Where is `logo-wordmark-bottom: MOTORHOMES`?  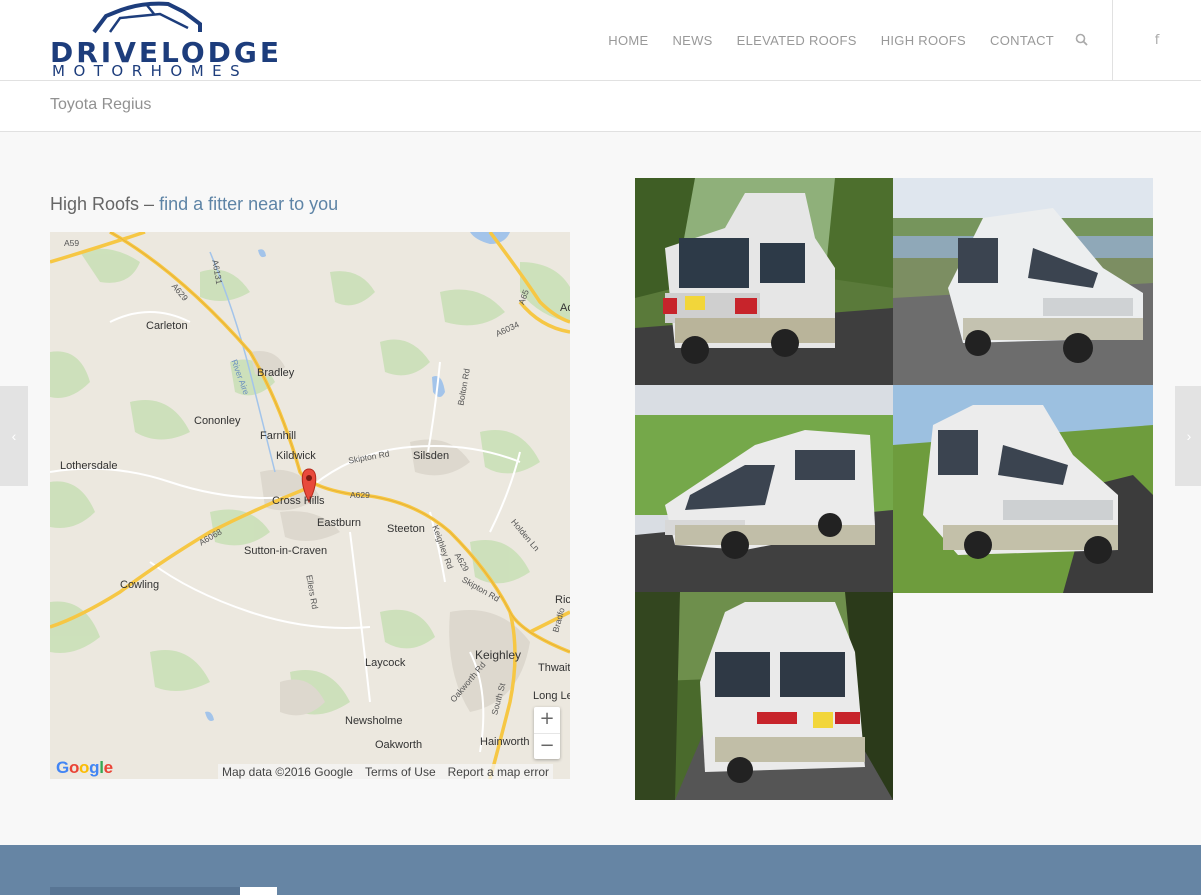
logo-wordmark-bottom: MOTORHOMES is located at coordinates (150, 71).